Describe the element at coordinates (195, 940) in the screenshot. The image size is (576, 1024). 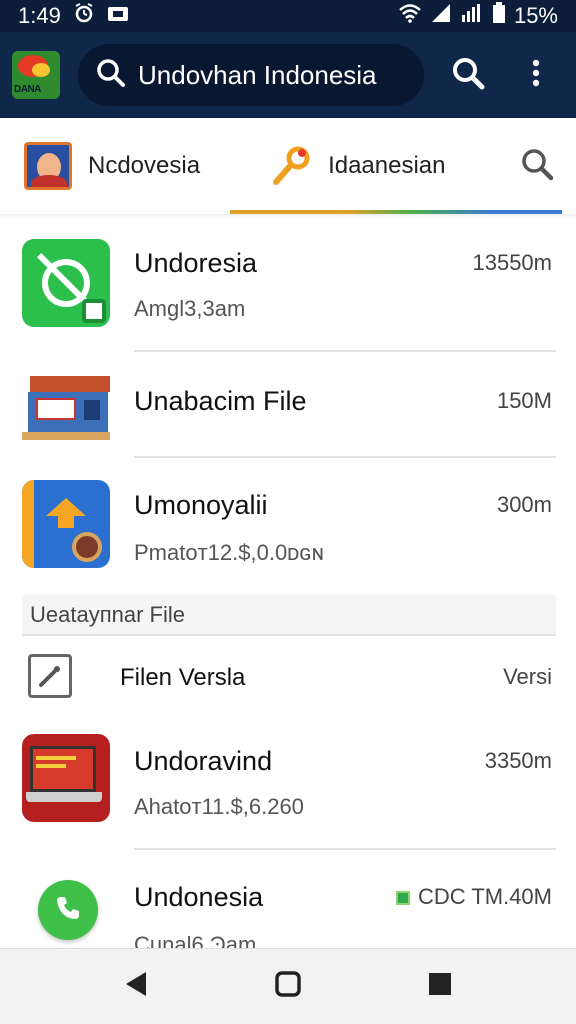
I see `item-subtitle: Cunal6 Ͽam` at that location.